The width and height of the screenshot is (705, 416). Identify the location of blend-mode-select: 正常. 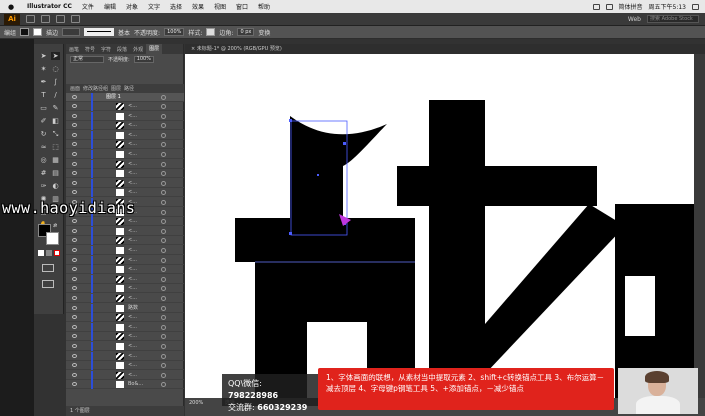
(87, 59).